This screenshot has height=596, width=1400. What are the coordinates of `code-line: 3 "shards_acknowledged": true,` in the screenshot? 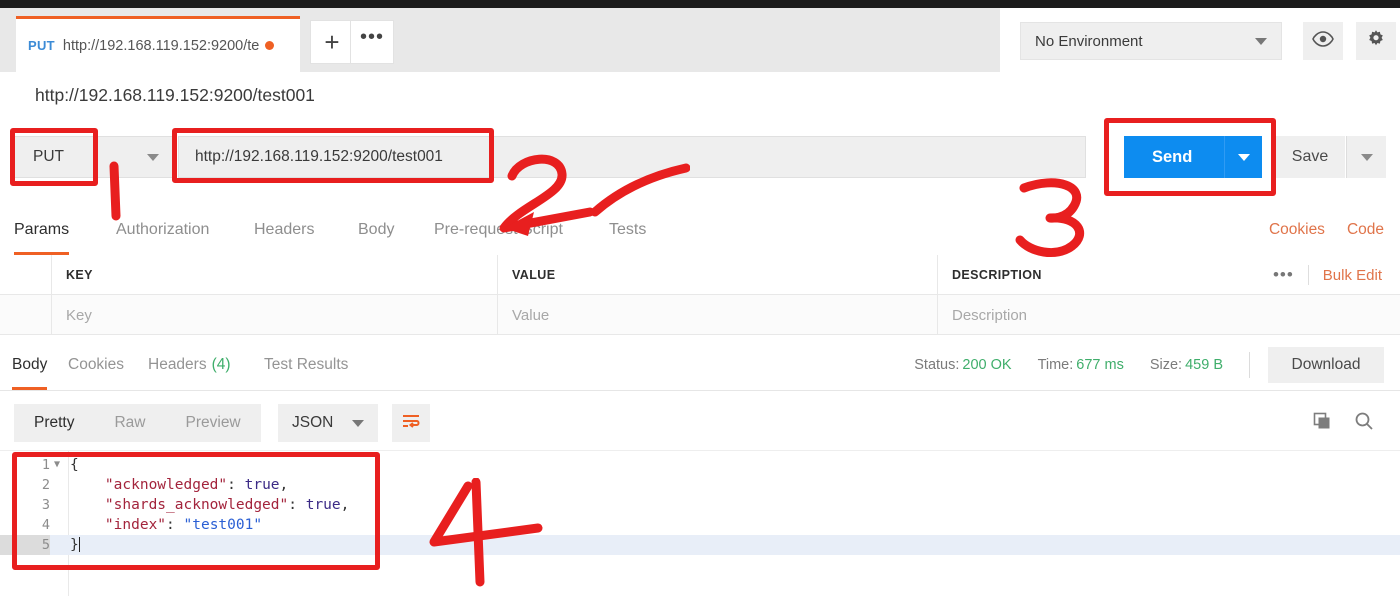 It's located at (700, 505).